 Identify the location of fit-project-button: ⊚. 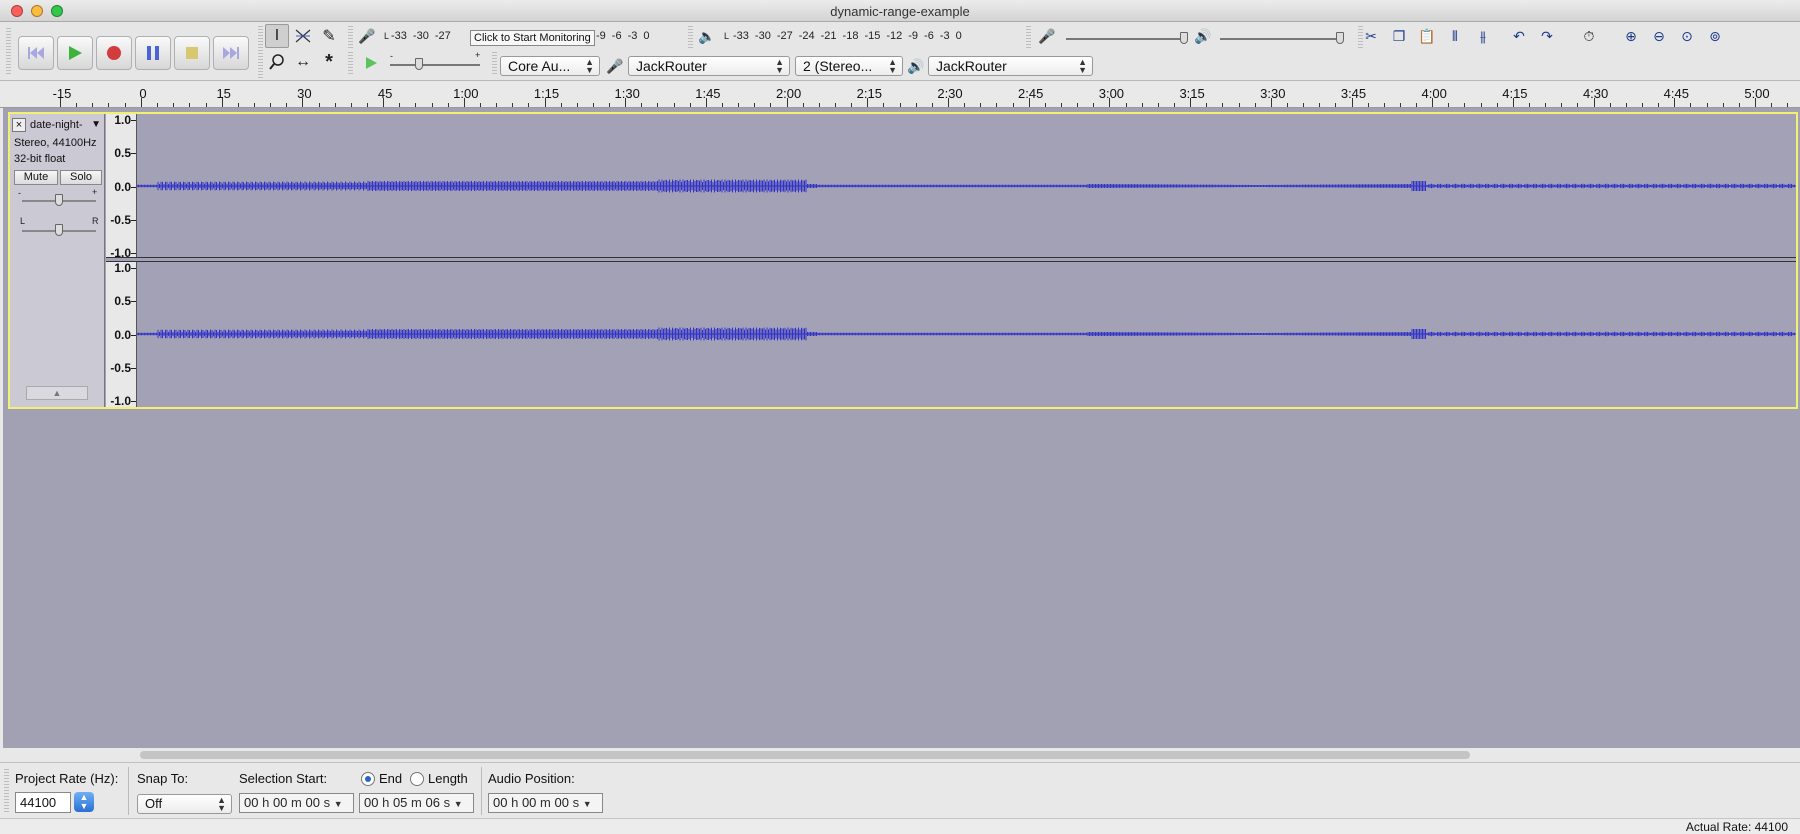
(1715, 36).